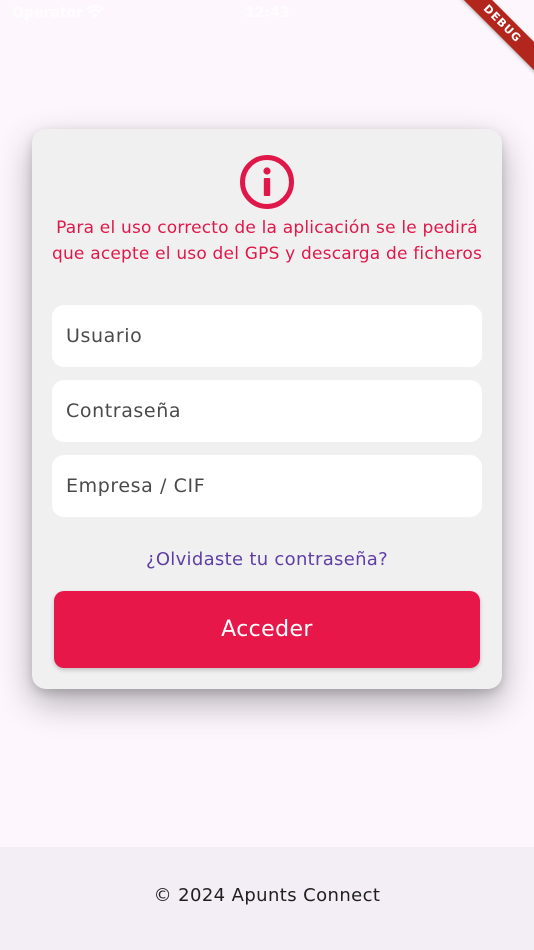 The width and height of the screenshot is (534, 950). What do you see at coordinates (494, 37) in the screenshot?
I see `debug-banner-label: DEBUG` at bounding box center [494, 37].